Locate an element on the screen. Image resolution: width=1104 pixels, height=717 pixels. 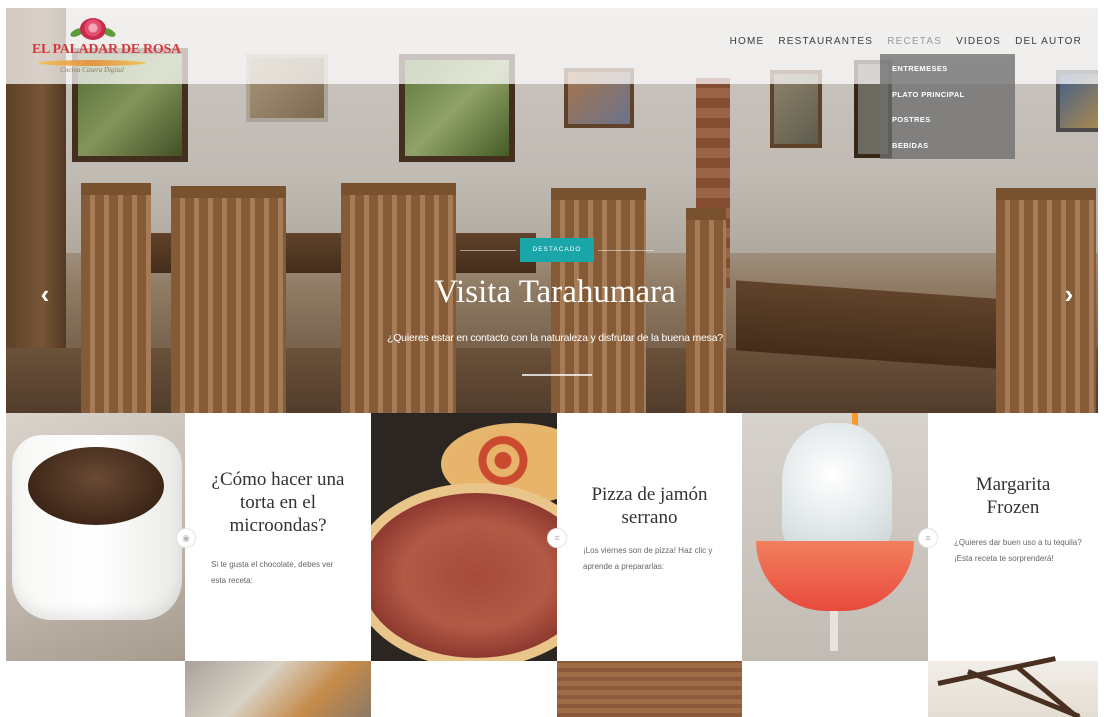
margarita-image is located at coordinates (835, 537).